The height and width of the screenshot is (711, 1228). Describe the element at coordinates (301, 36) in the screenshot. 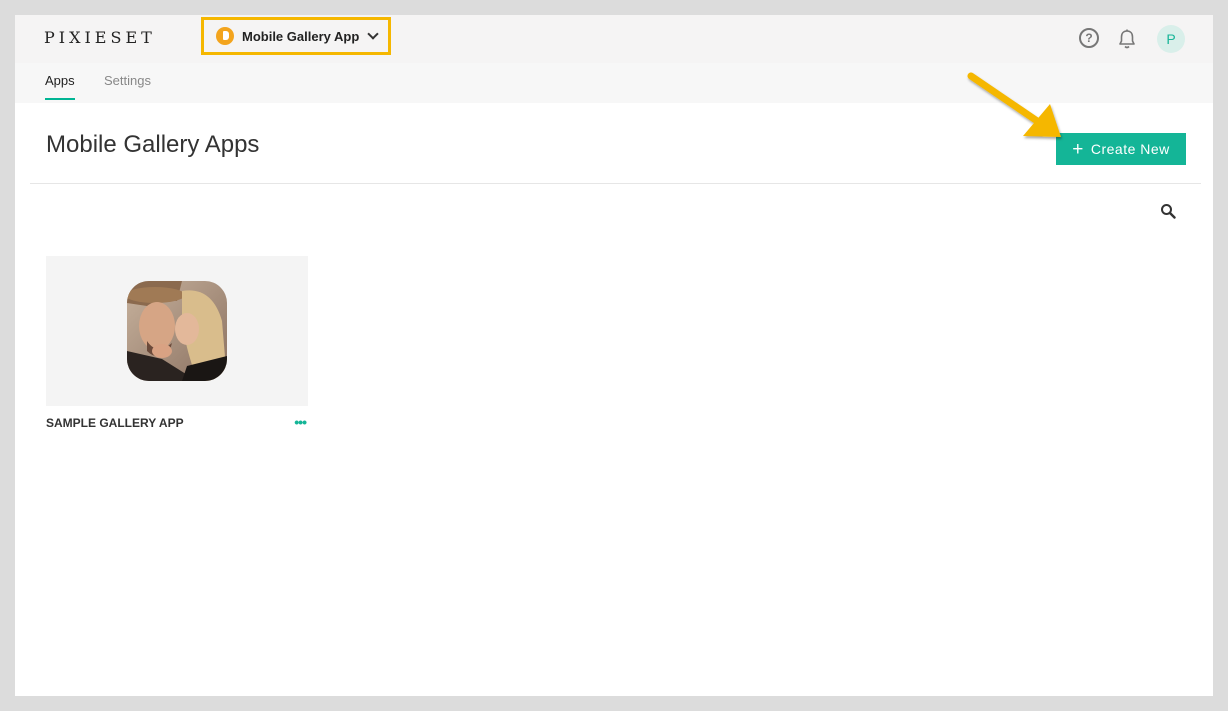

I see `product-switcher-label: Mobile Gallery App` at that location.